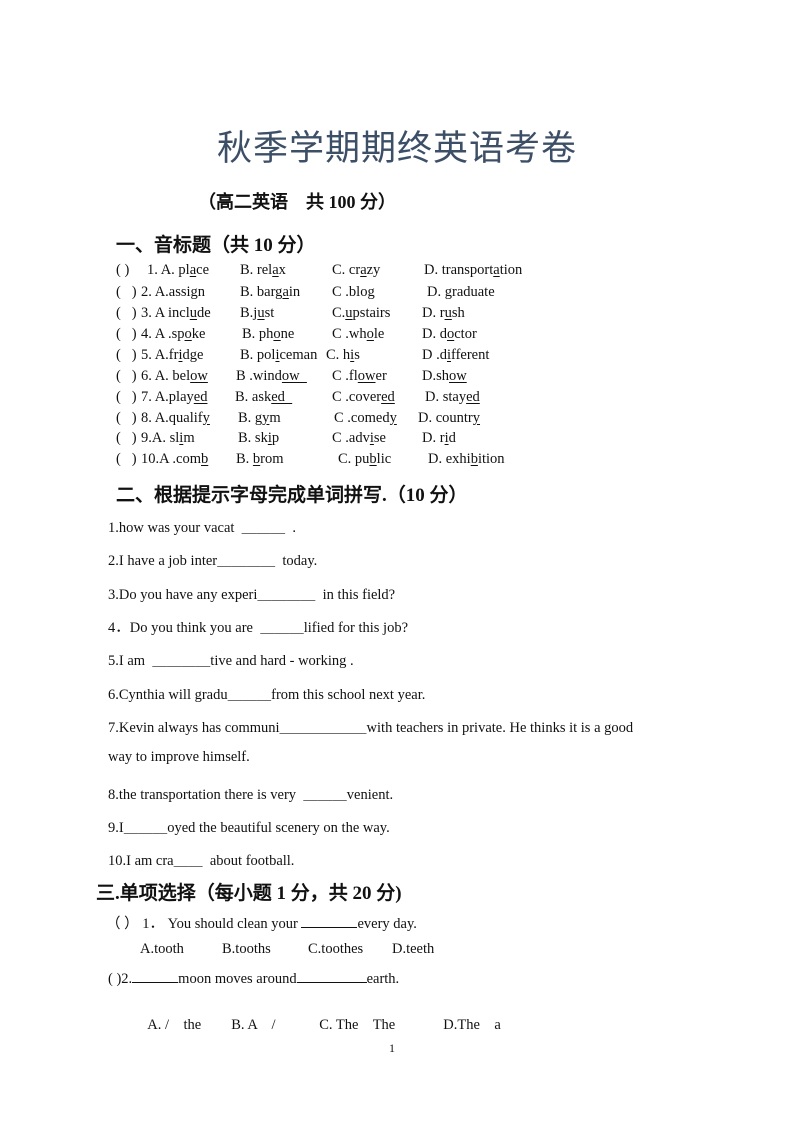 The image size is (794, 1123). I want to click on option-text: sh, so click(458, 313).